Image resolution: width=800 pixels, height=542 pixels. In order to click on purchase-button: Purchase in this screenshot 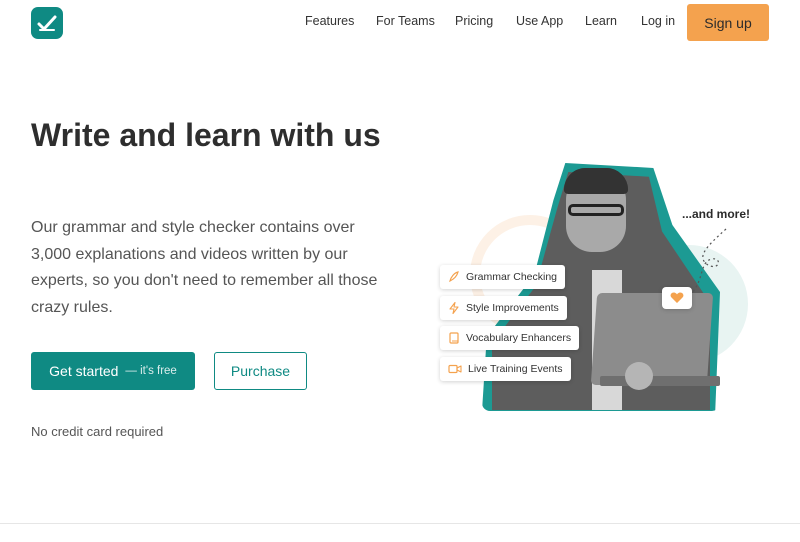, I will do `click(260, 371)`.